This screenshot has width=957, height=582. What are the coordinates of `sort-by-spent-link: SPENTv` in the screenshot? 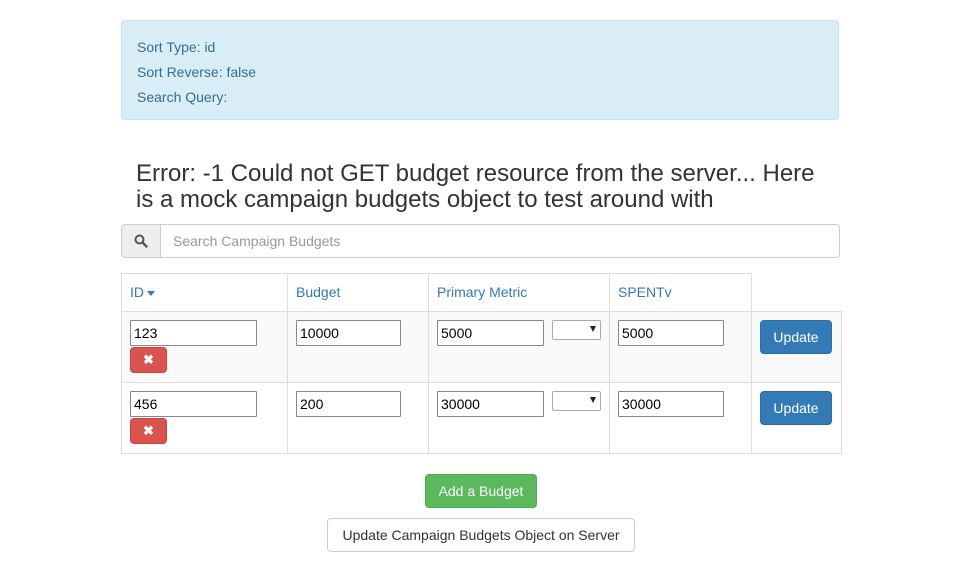 It's located at (645, 292).